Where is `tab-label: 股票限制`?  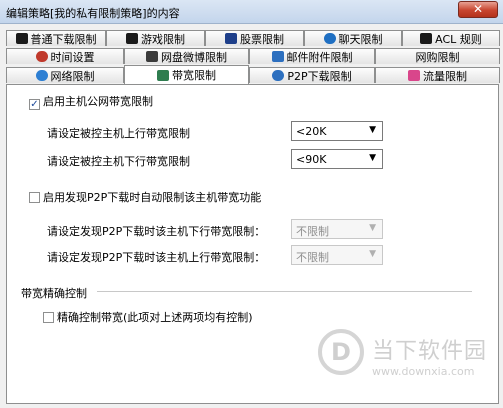
tab-label: 股票限制 is located at coordinates (262, 39).